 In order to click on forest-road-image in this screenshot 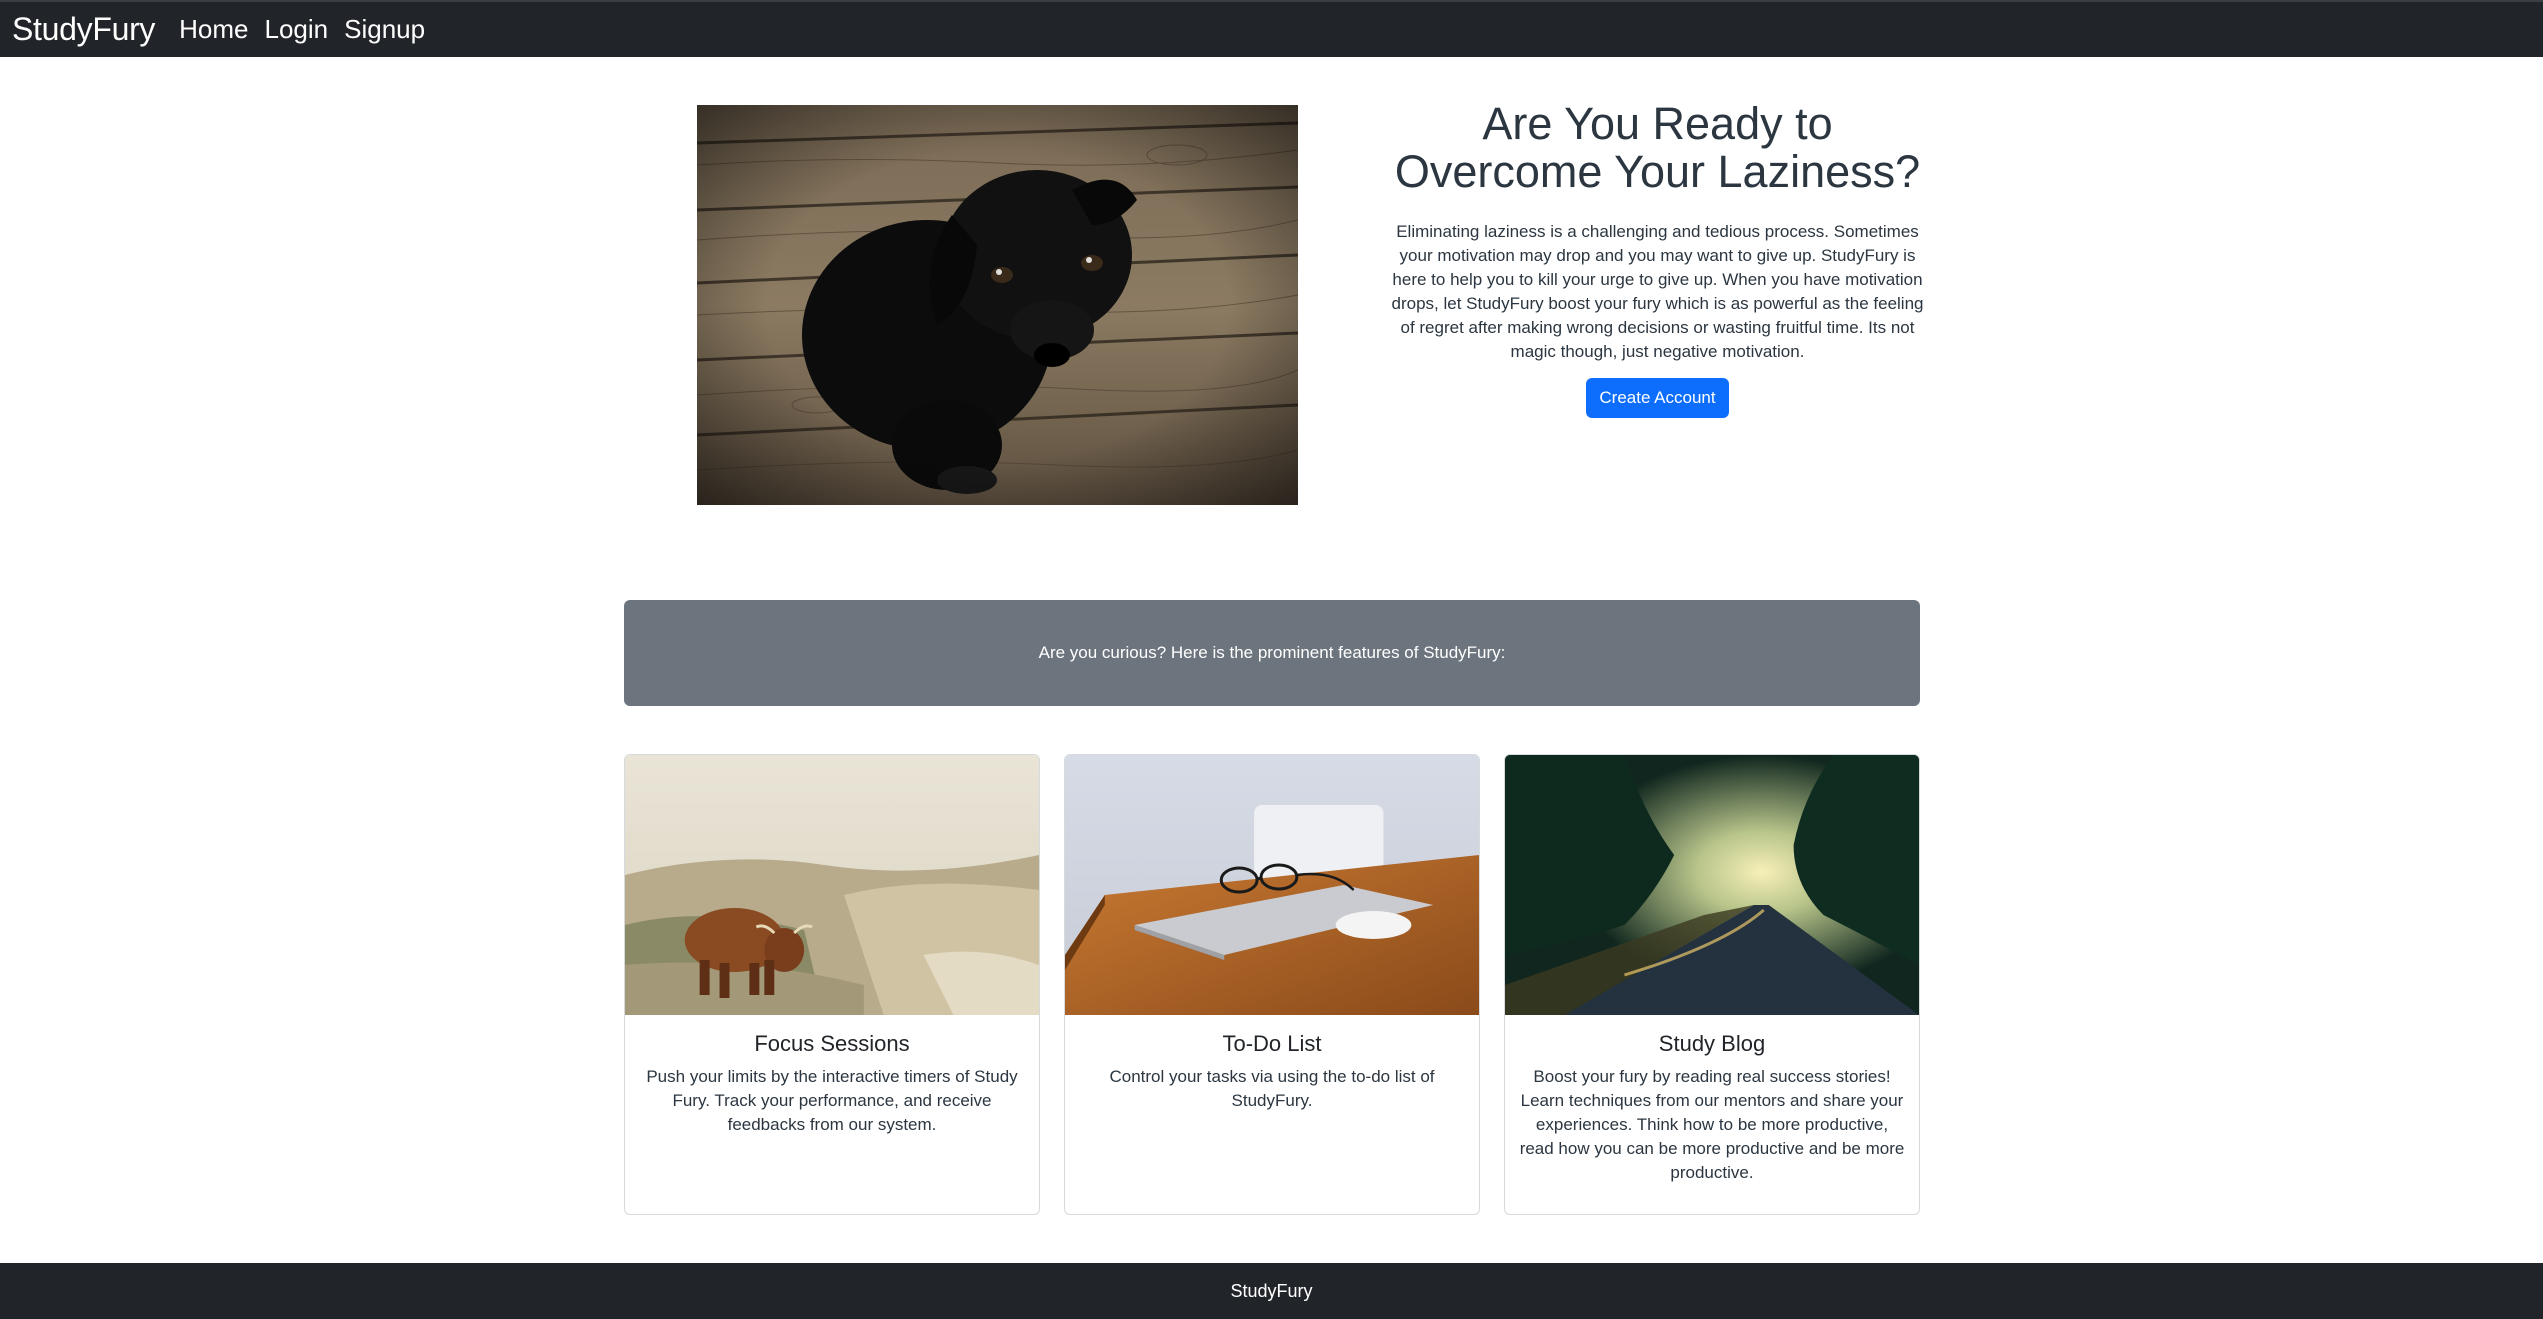, I will do `click(1712, 885)`.